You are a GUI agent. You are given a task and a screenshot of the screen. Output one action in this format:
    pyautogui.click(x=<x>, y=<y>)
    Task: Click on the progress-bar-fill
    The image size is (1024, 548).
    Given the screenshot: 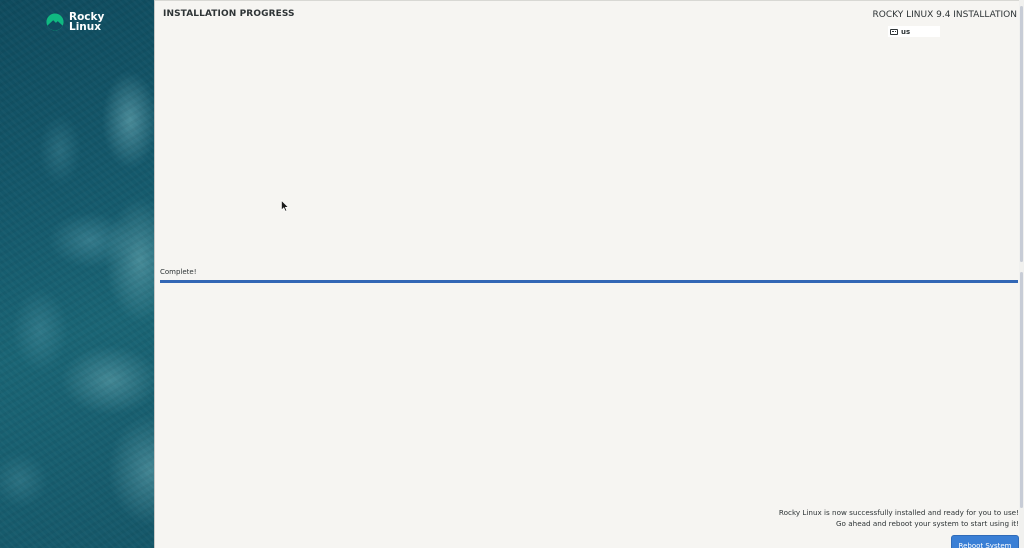 What is the action you would take?
    pyautogui.click(x=589, y=281)
    